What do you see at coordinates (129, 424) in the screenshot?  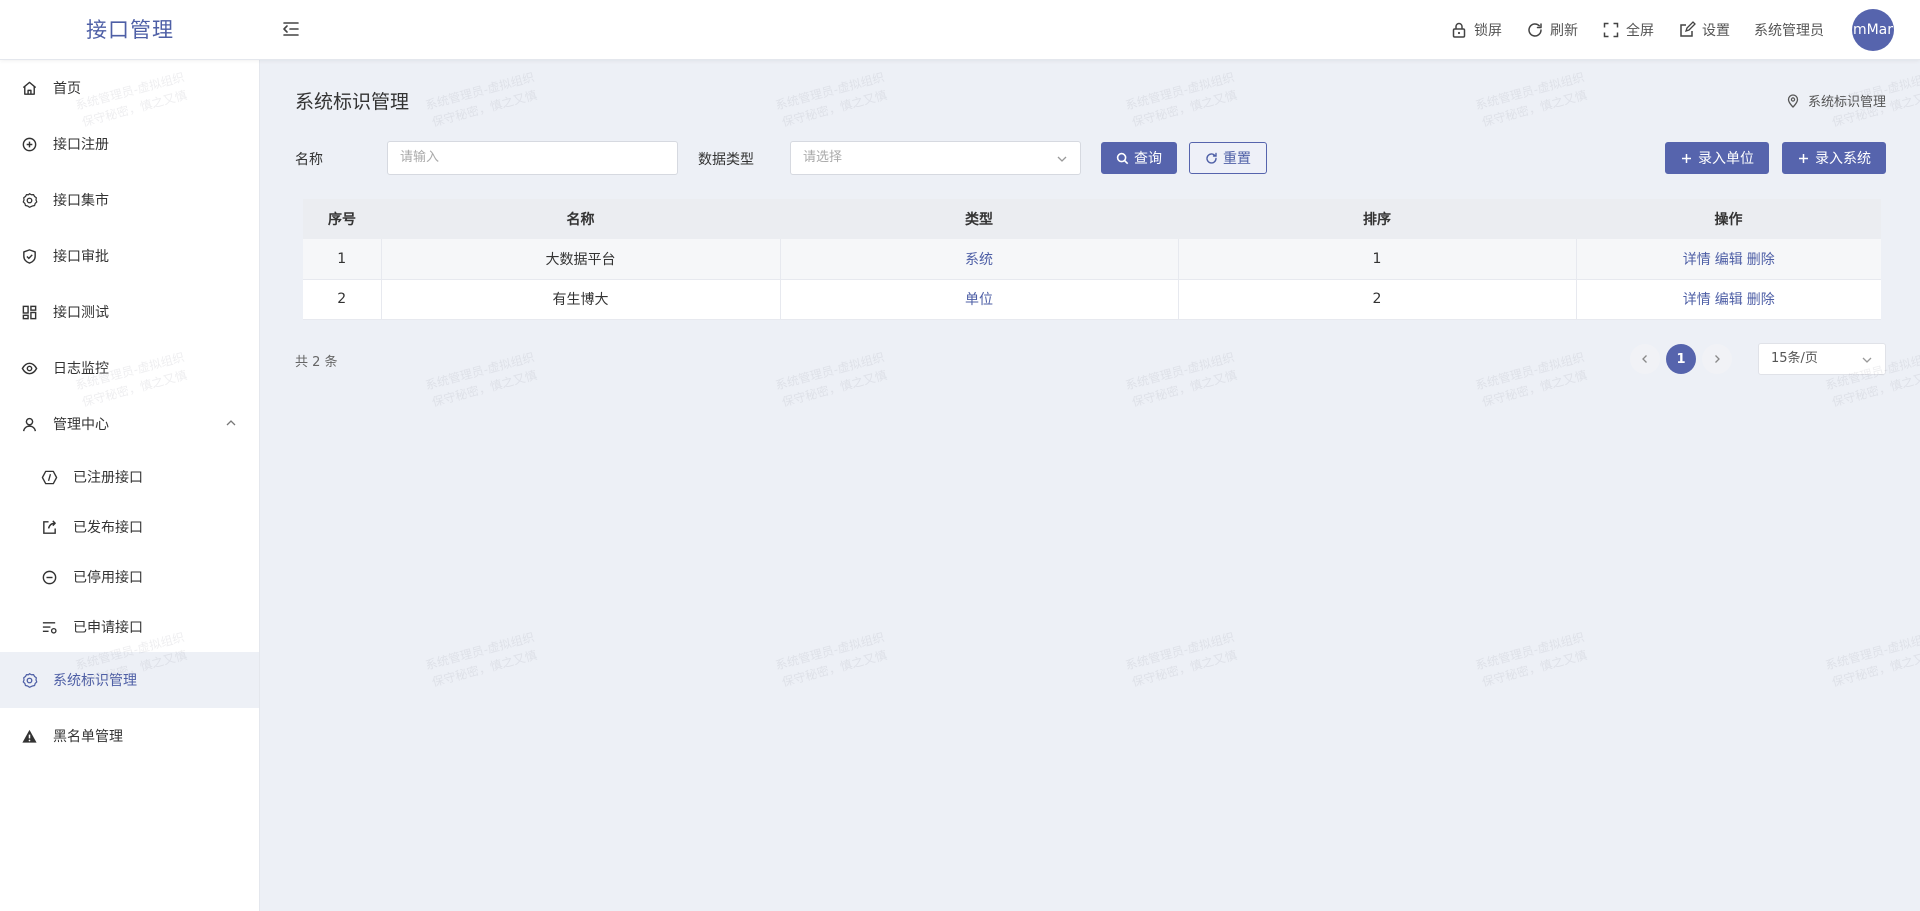 I see `sidebar-item-admin-center: 管理中心` at bounding box center [129, 424].